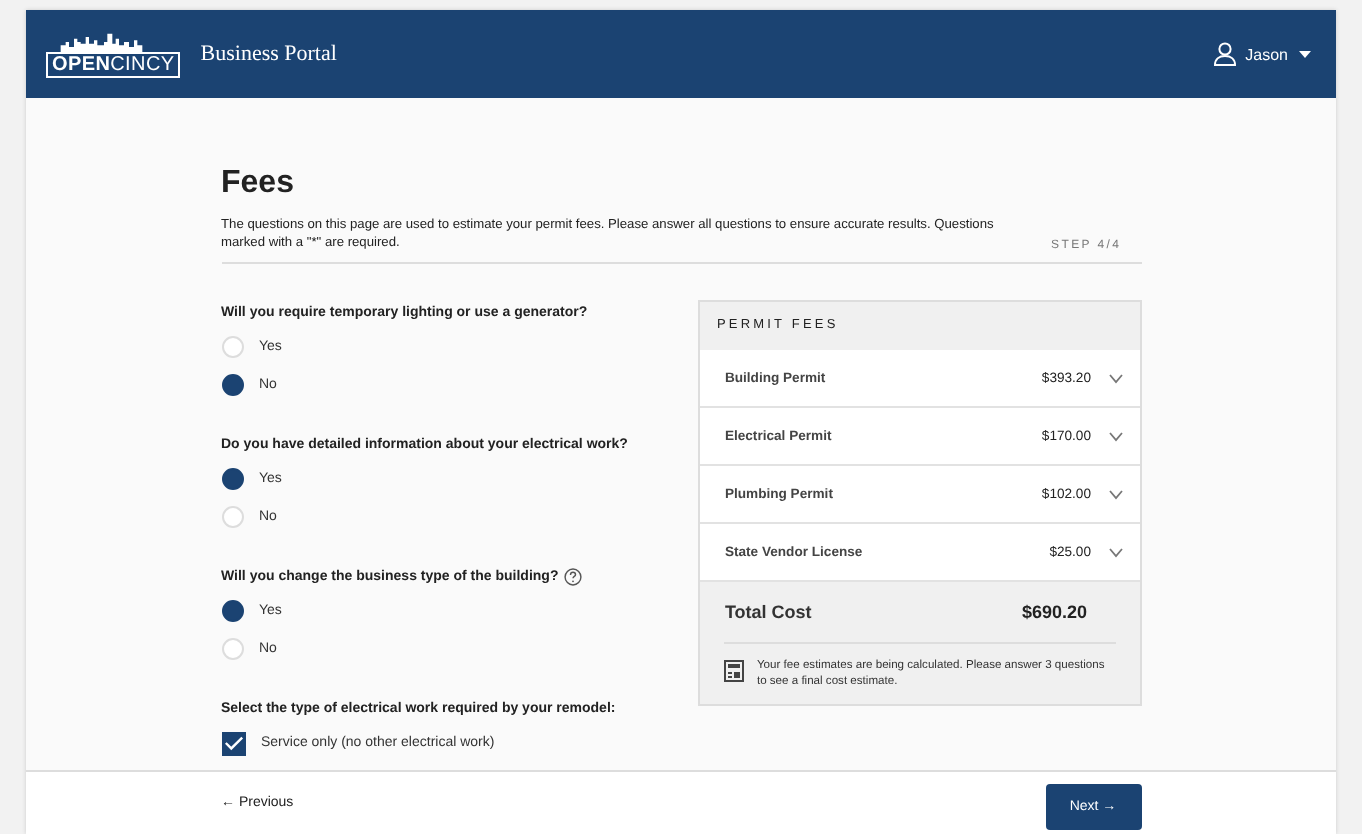 The width and height of the screenshot is (1362, 834). Describe the element at coordinates (768, 612) in the screenshot. I see `total-label: Total Cost` at that location.